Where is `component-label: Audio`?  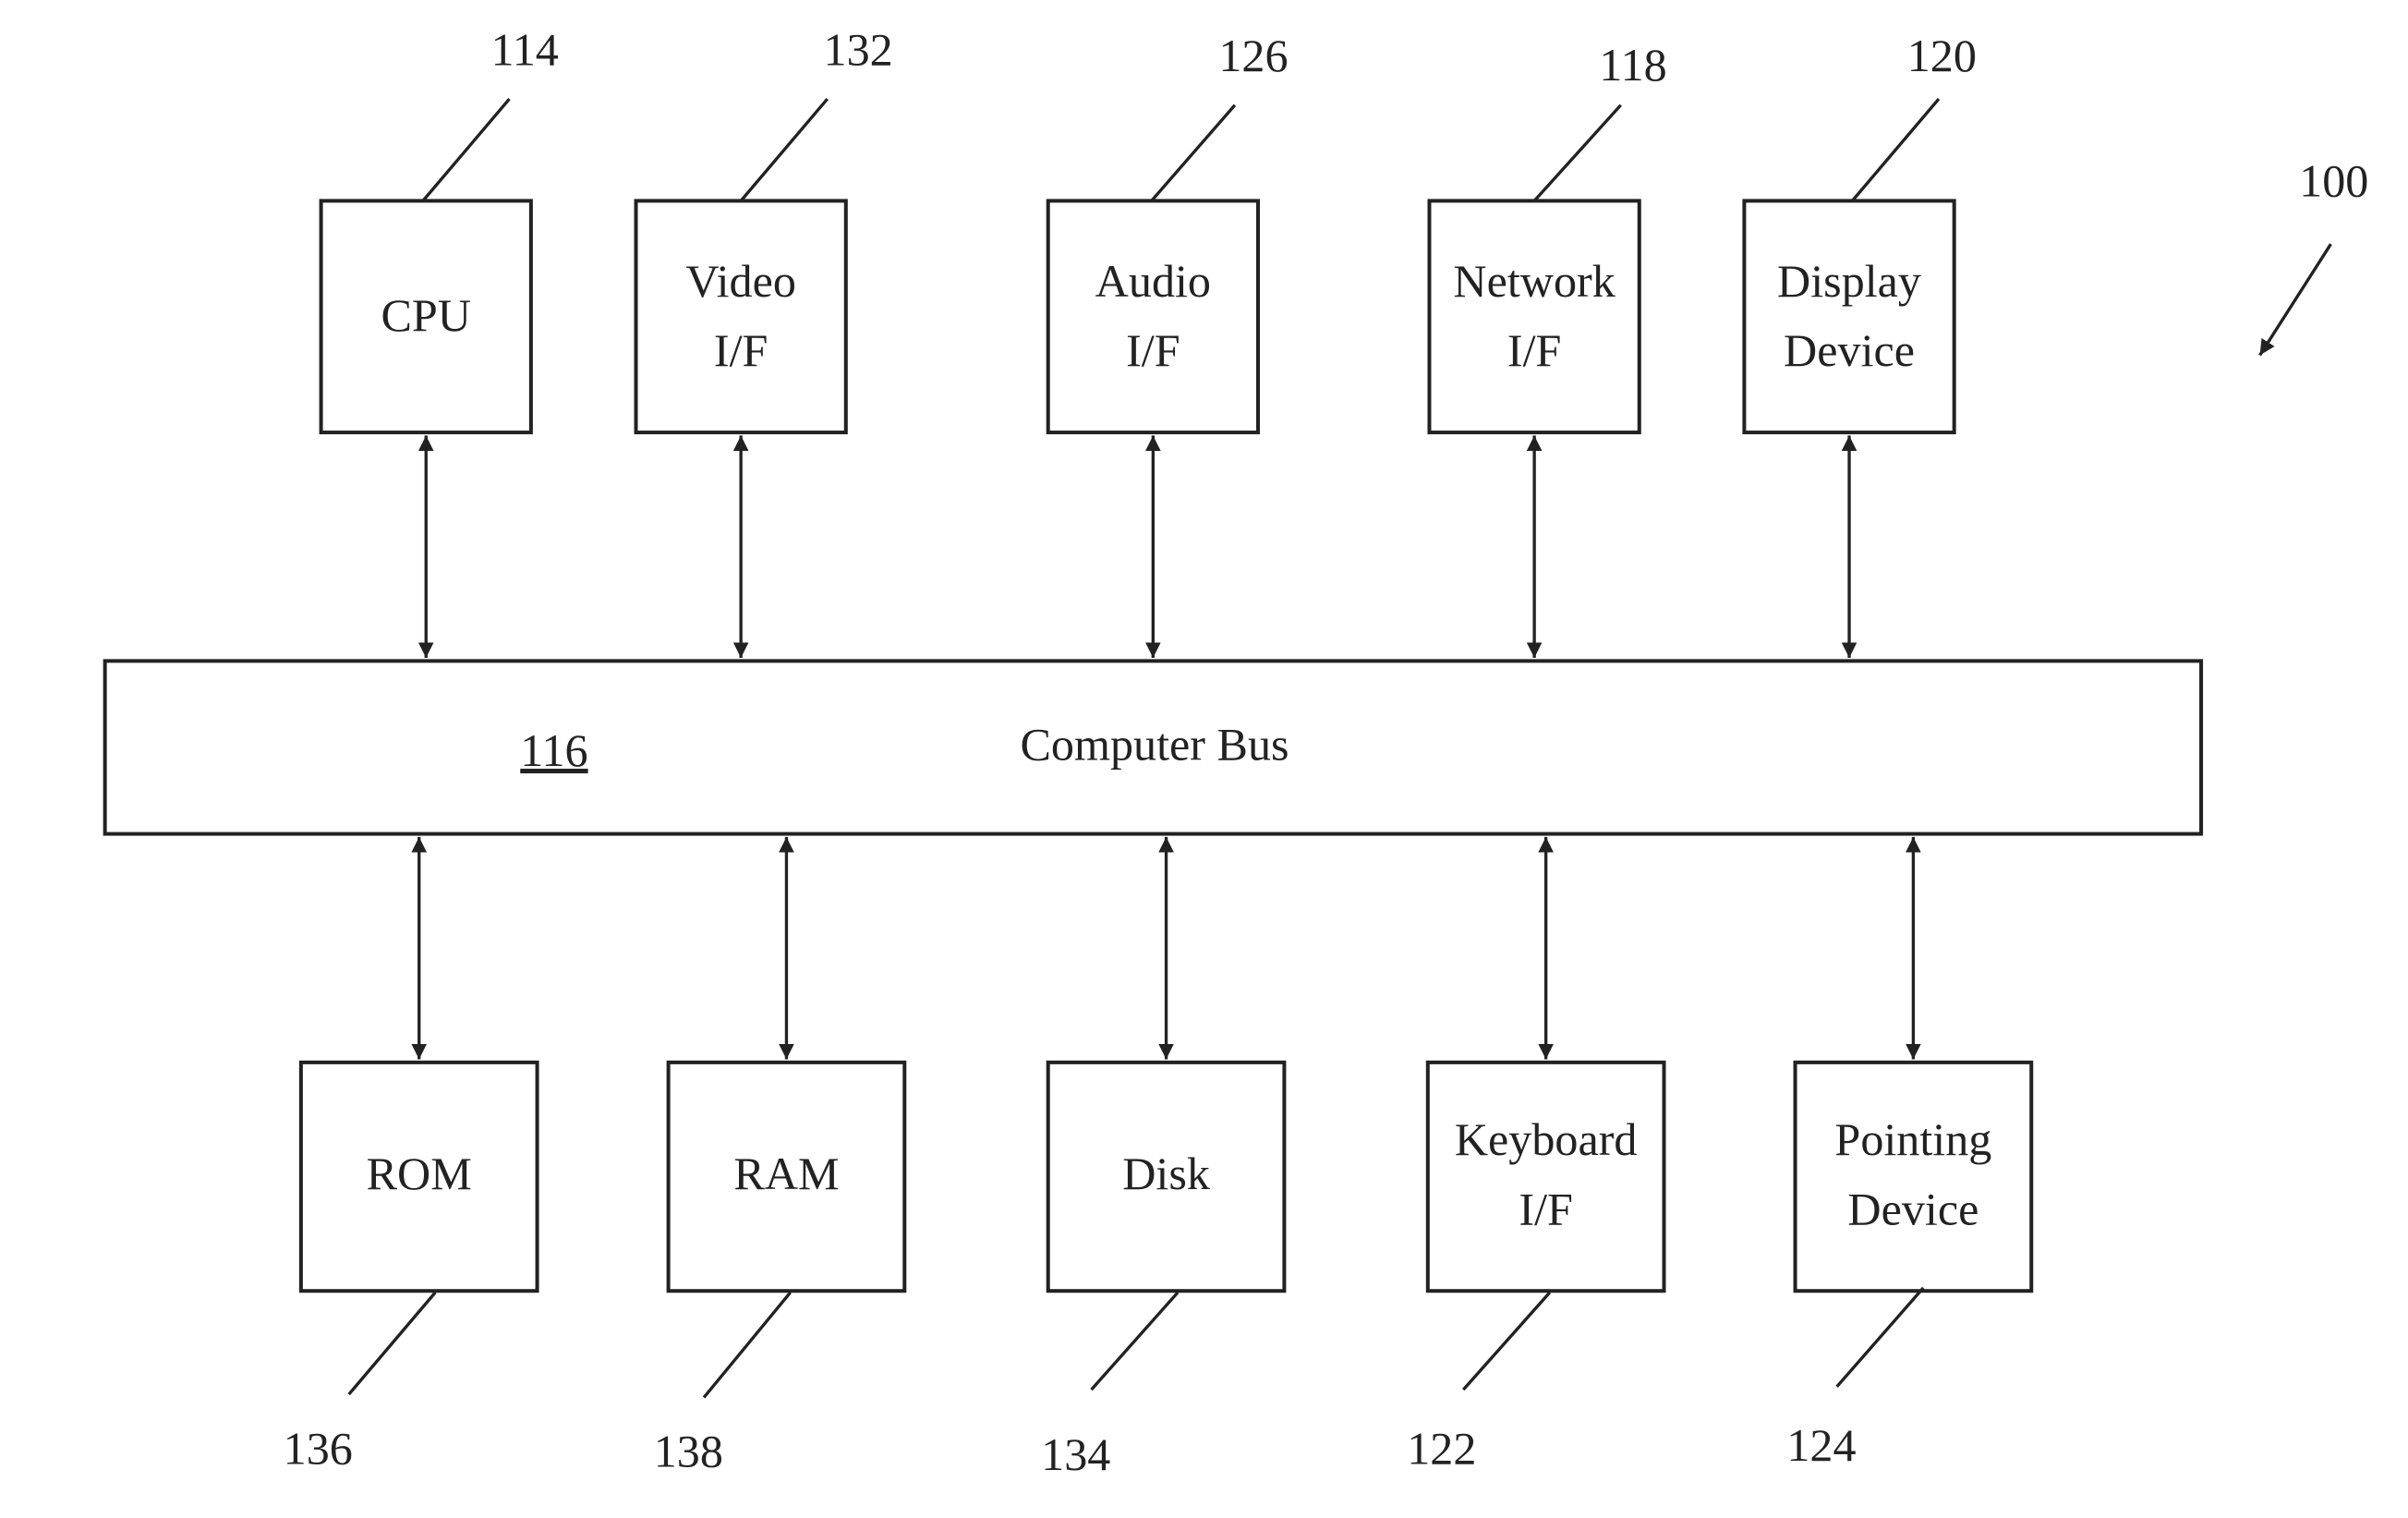
component-label: Audio is located at coordinates (1153, 281).